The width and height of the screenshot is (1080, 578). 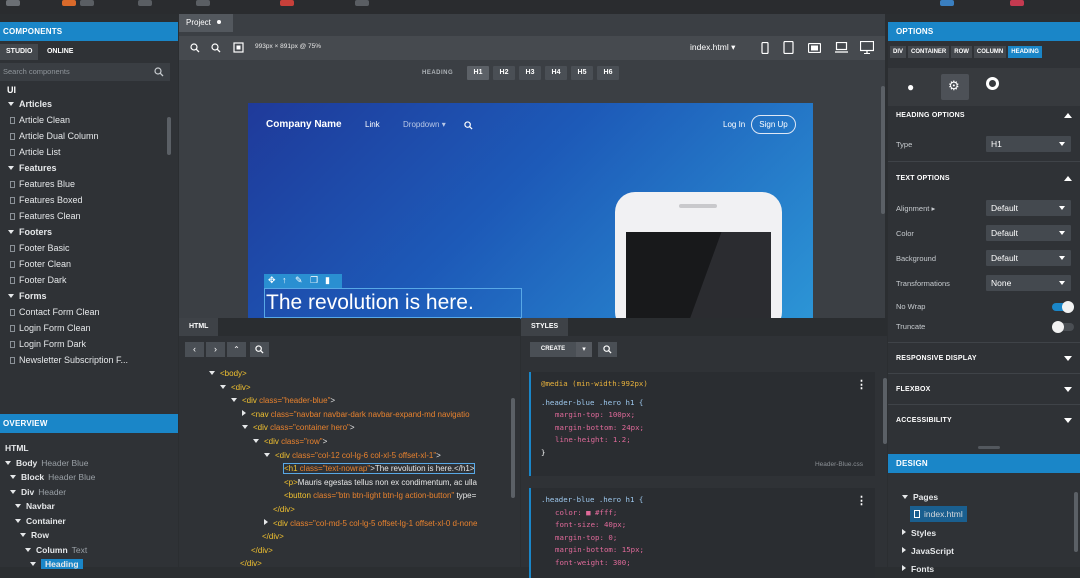 I want to click on styles-scrollbar, so click(x=885, y=411).